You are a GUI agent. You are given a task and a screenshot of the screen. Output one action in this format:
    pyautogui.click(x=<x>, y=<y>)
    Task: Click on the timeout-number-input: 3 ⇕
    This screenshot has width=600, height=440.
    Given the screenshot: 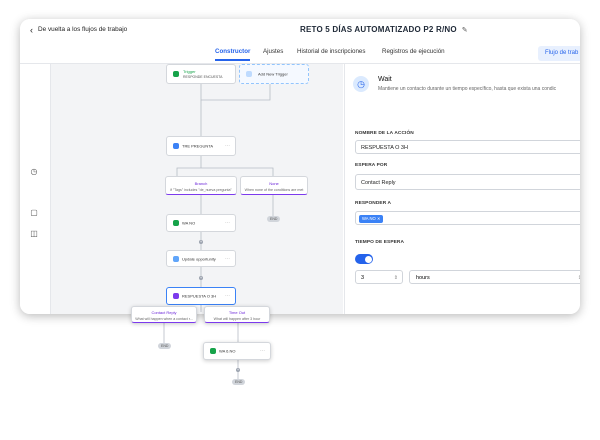 What is the action you would take?
    pyautogui.click(x=379, y=277)
    